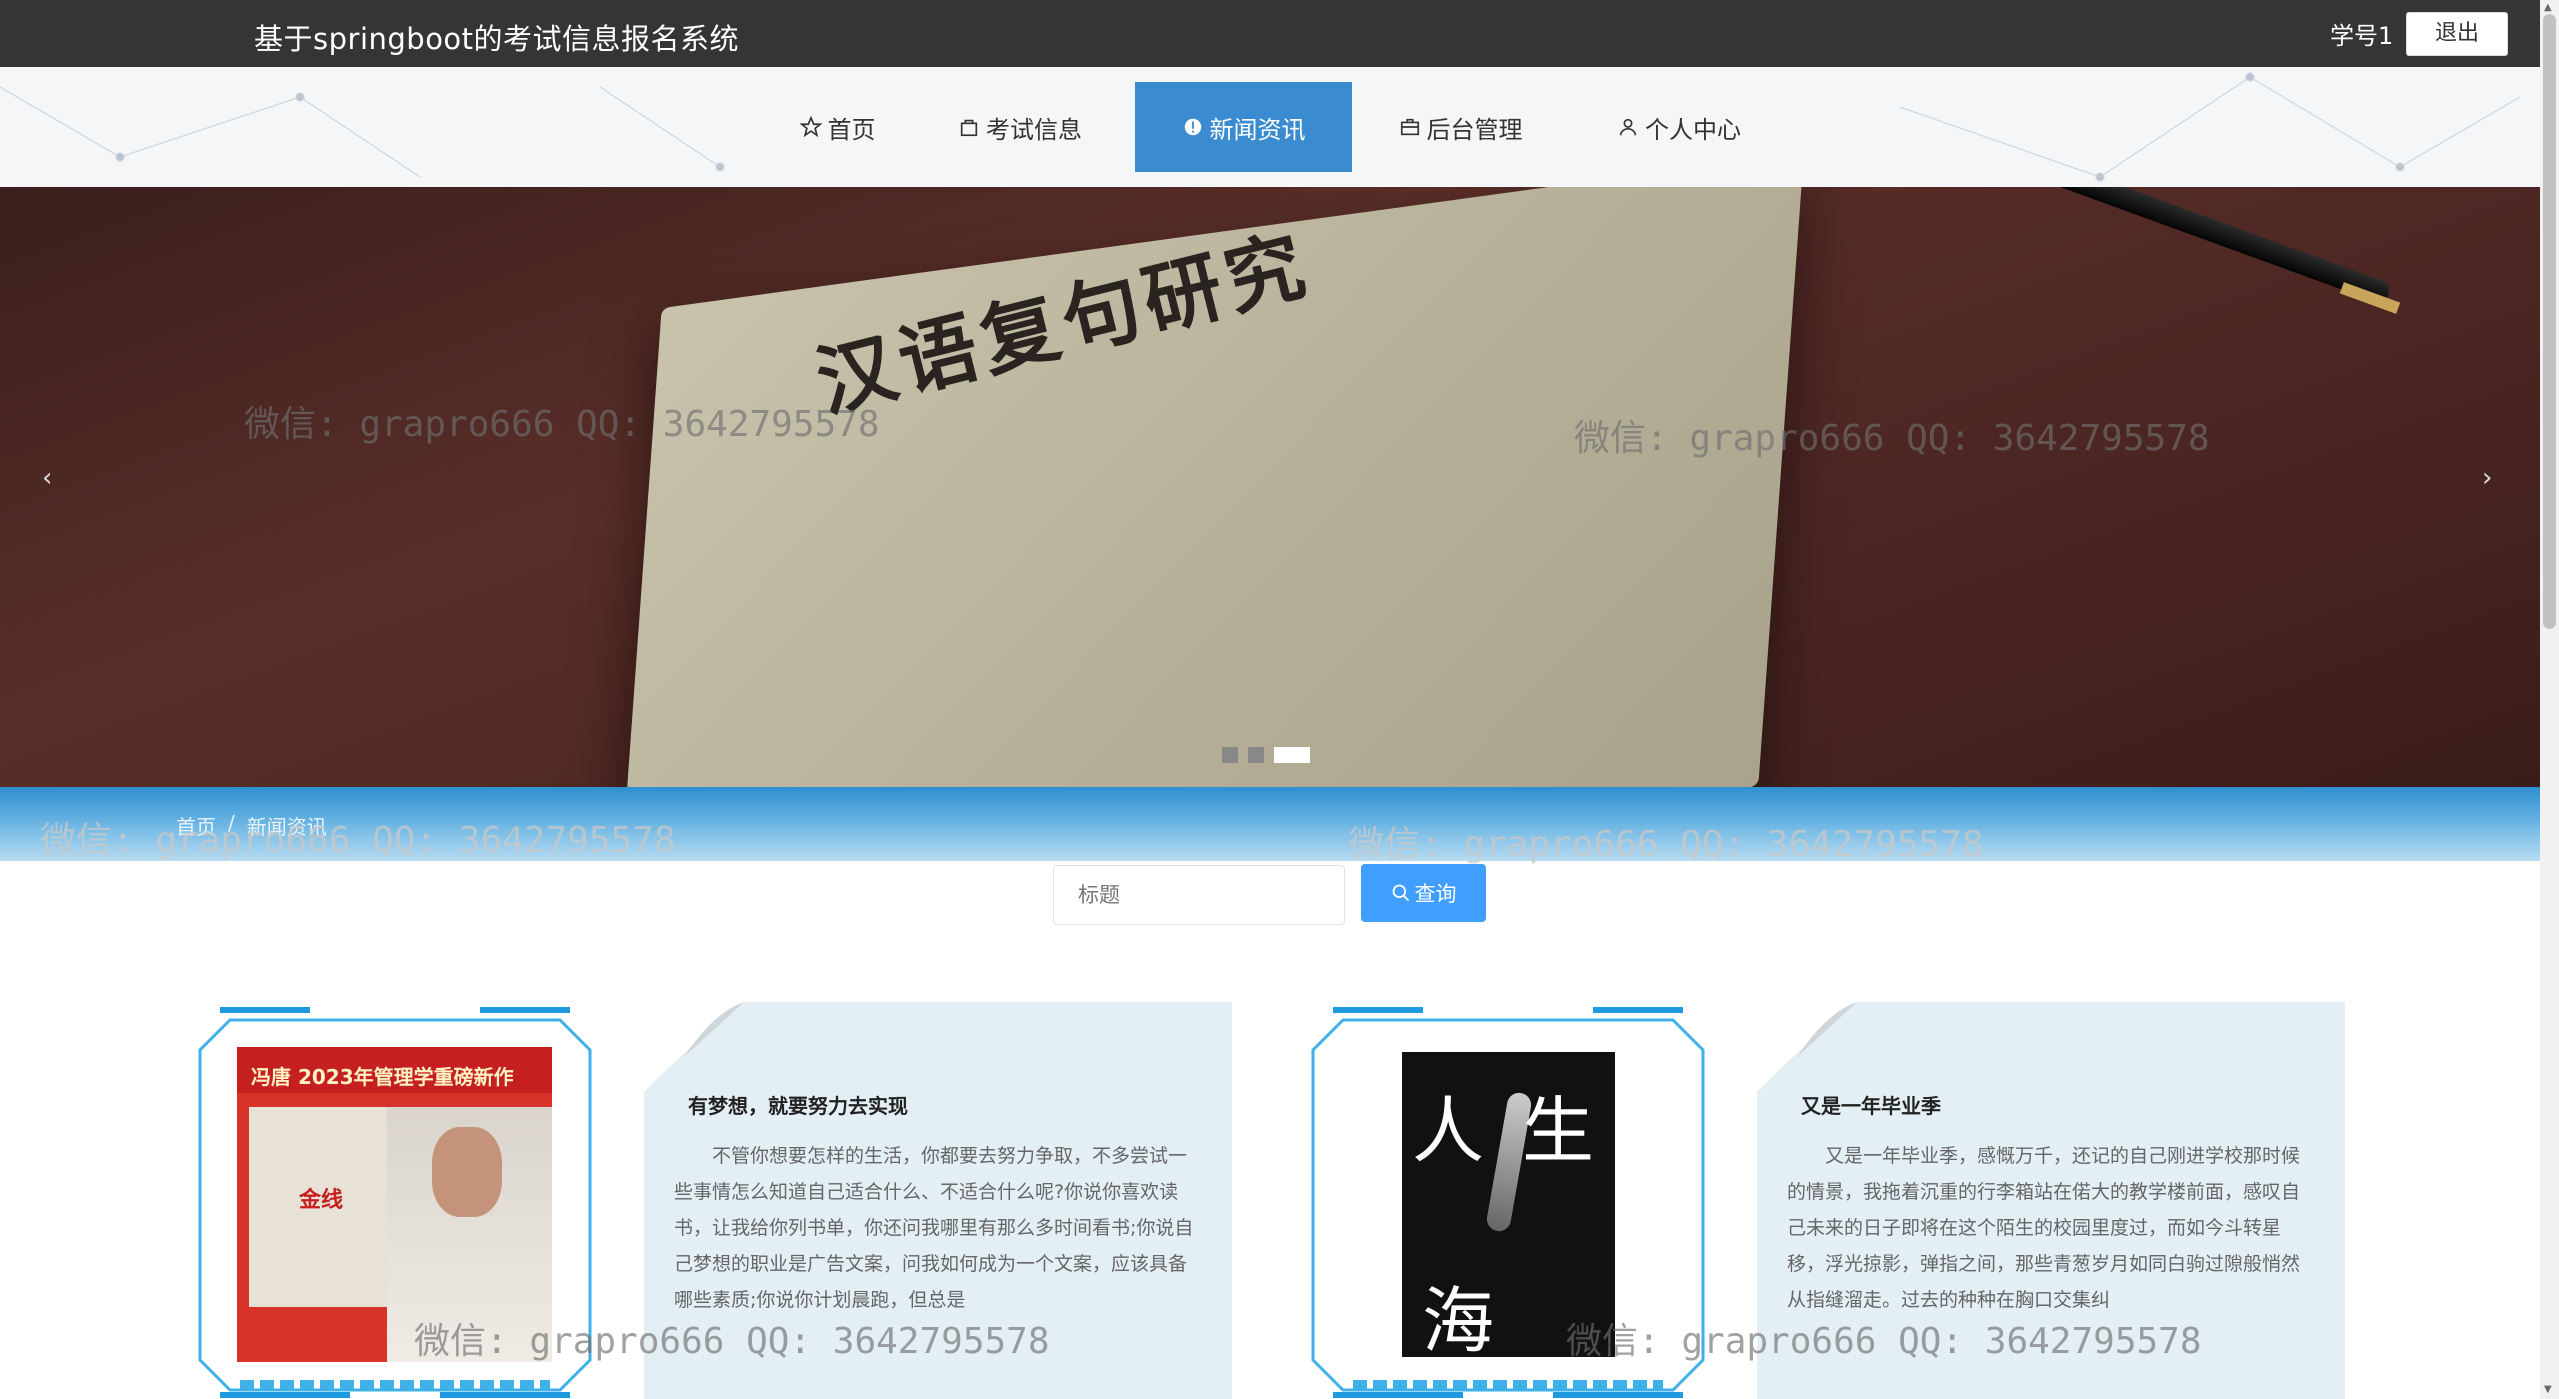 The image size is (2559, 1399). What do you see at coordinates (1558, 1131) in the screenshot?
I see `cover-char: 生` at bounding box center [1558, 1131].